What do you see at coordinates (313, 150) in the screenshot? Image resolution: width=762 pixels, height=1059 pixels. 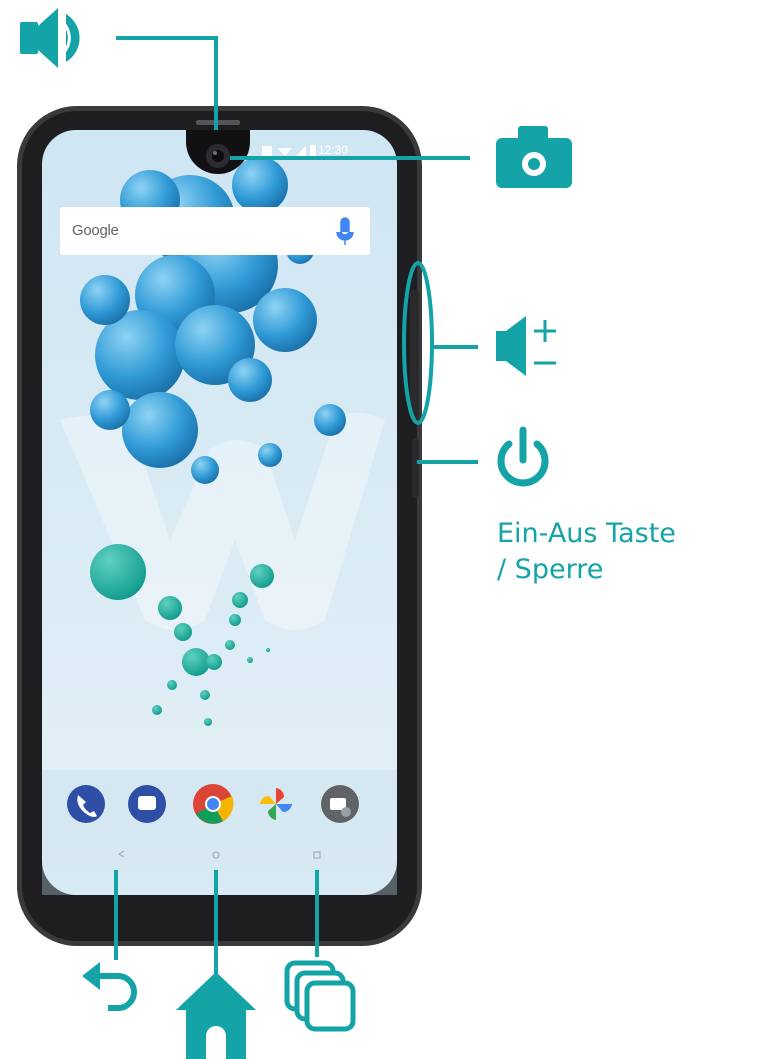 I see `battery-icon` at bounding box center [313, 150].